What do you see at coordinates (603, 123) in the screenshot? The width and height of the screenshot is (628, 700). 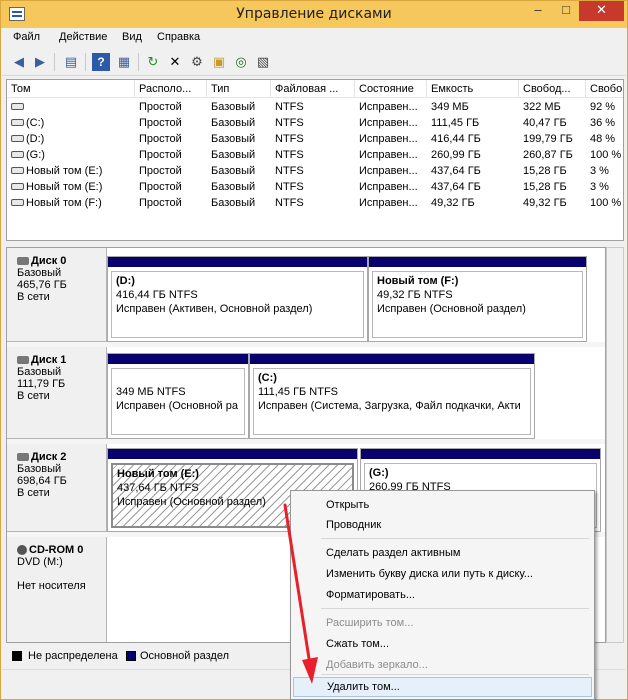 I see `percent-free-cell: 36 %` at bounding box center [603, 123].